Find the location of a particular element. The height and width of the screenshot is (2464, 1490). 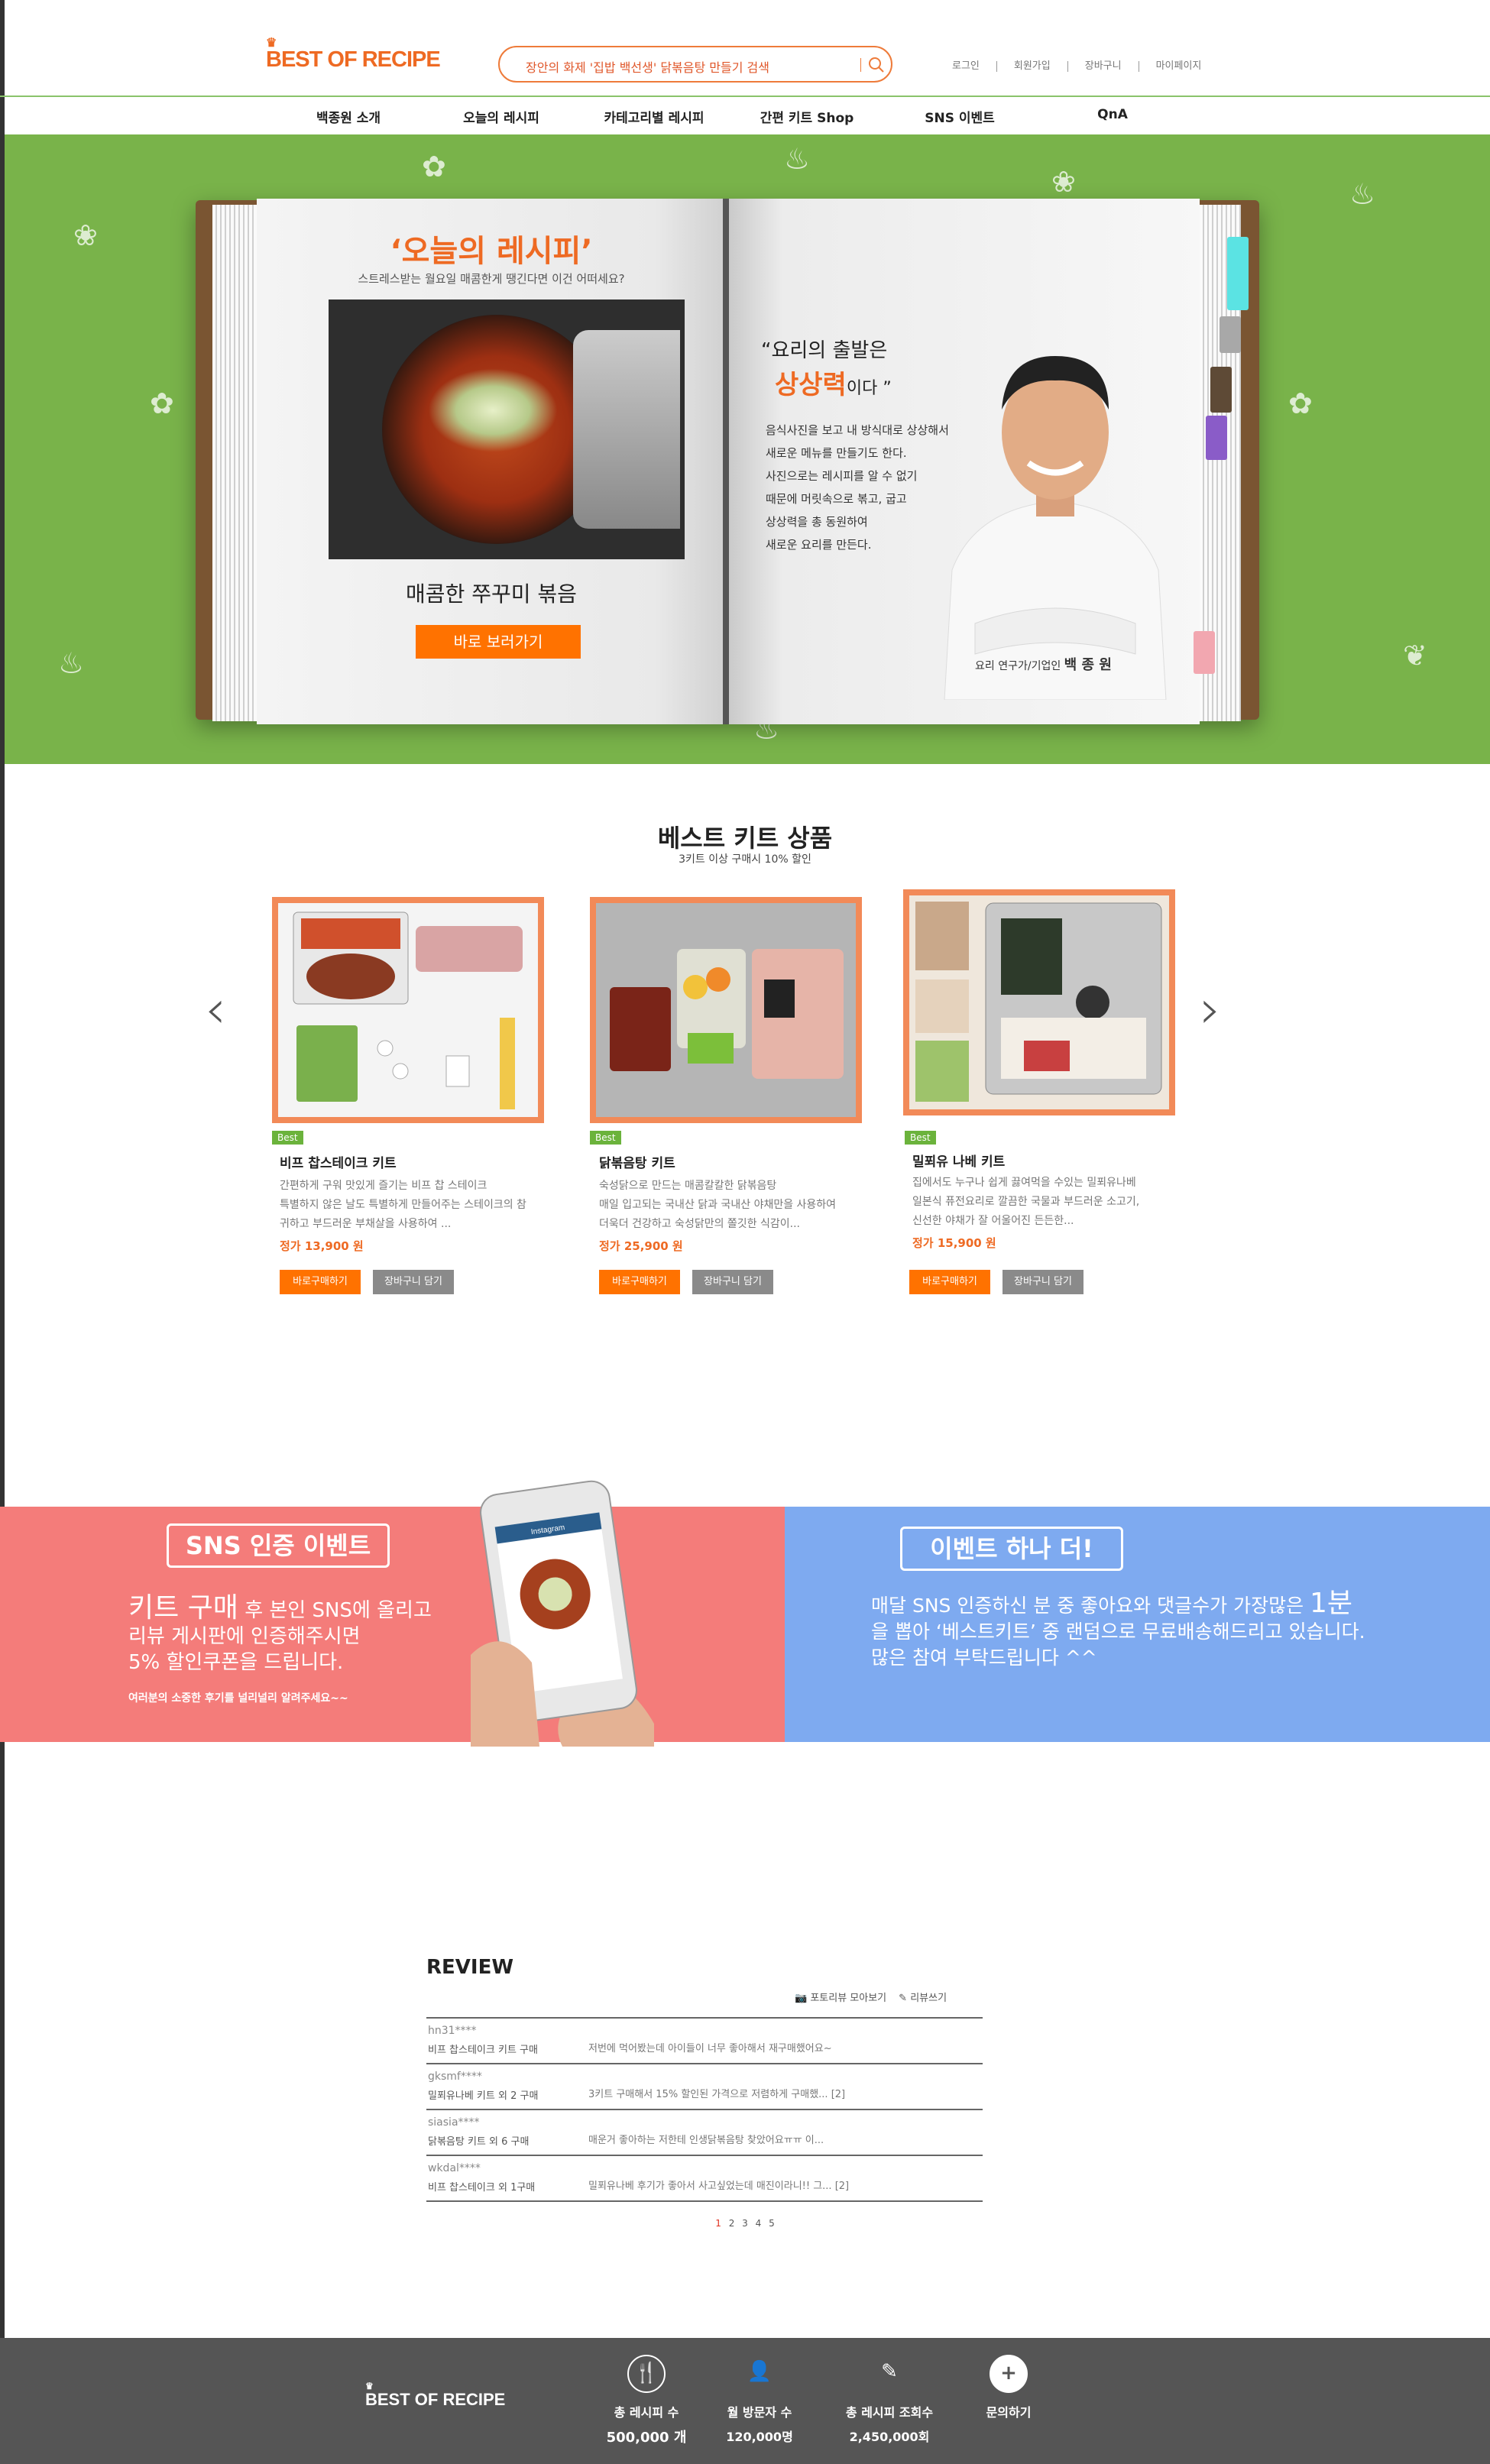

search-input: 장안의 화제 '집밥 백선생' 닭볶음탕 만들기 검색 is located at coordinates (647, 66).